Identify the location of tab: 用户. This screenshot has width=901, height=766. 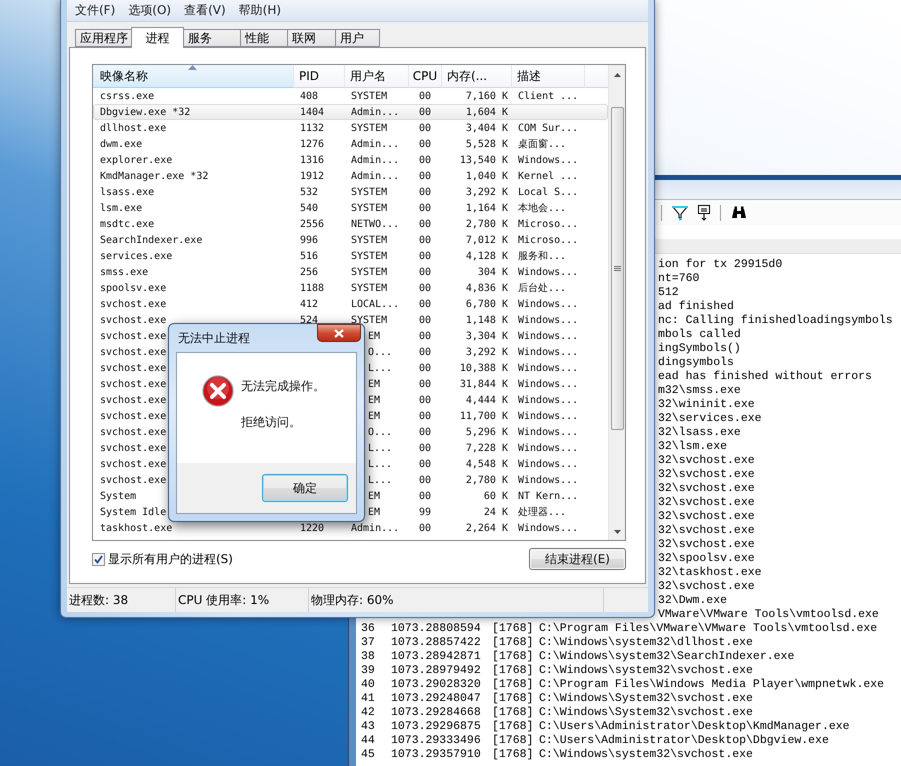
(357, 38).